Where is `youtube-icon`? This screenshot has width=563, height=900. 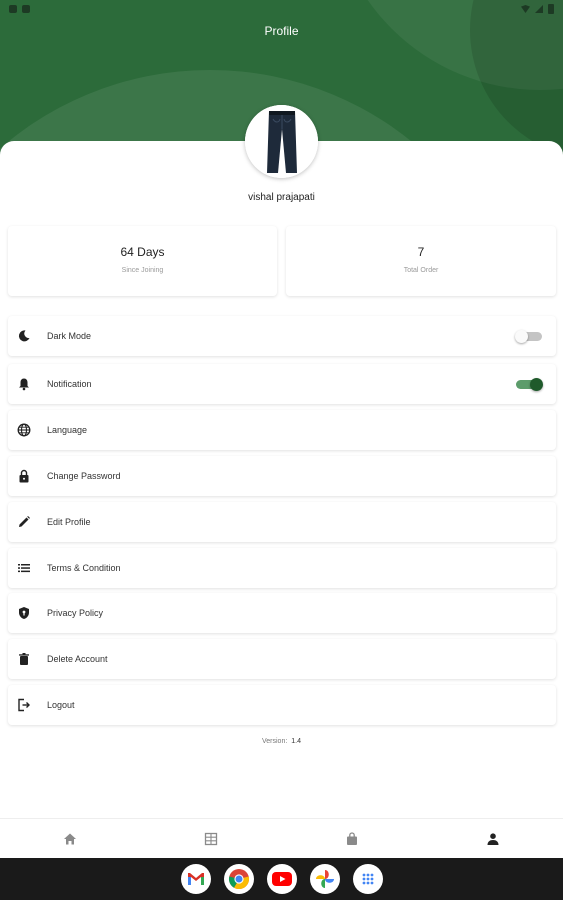 youtube-icon is located at coordinates (281, 879).